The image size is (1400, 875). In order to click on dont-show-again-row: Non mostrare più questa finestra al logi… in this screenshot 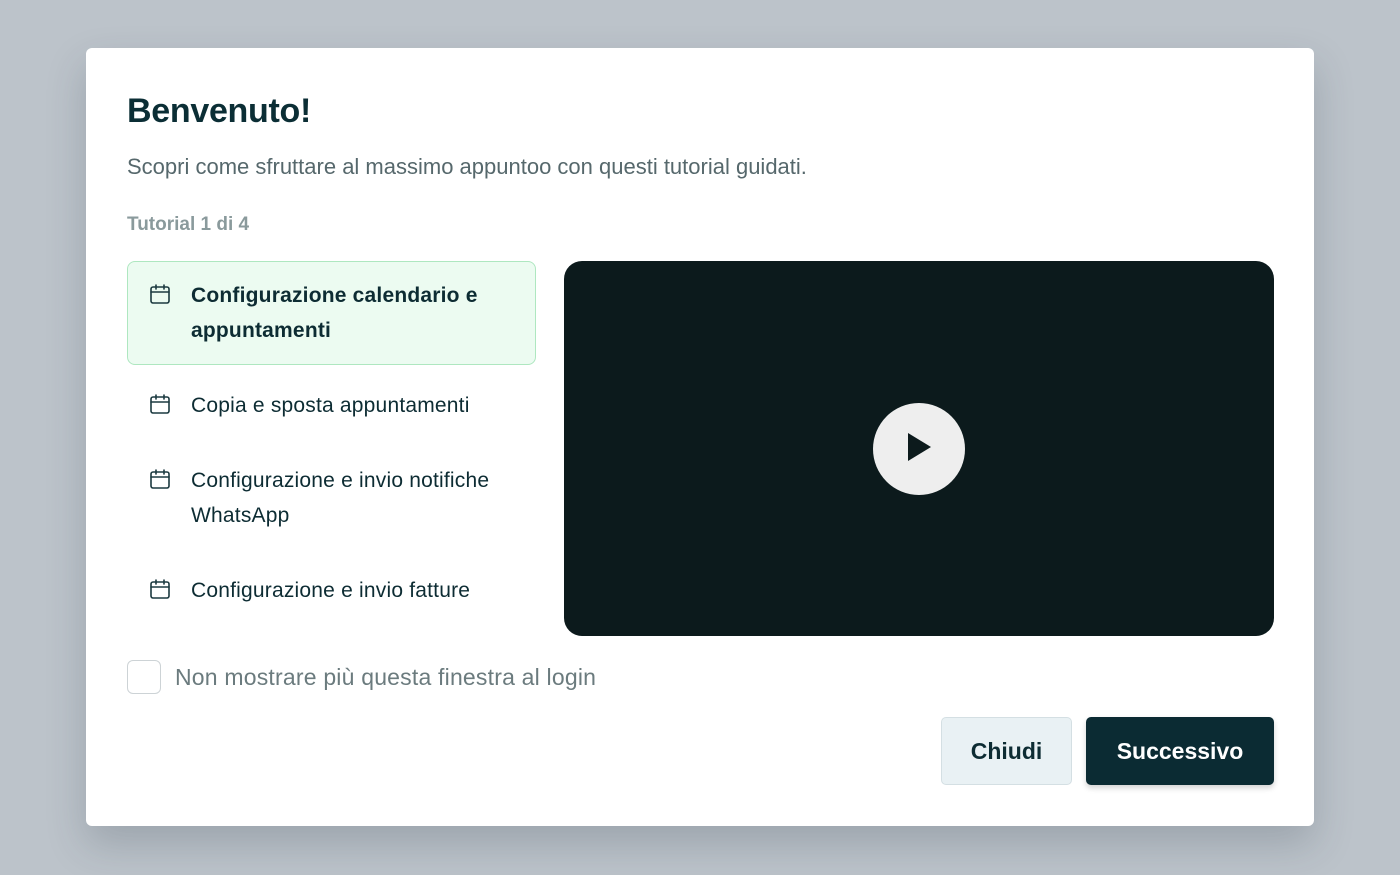, I will do `click(361, 677)`.